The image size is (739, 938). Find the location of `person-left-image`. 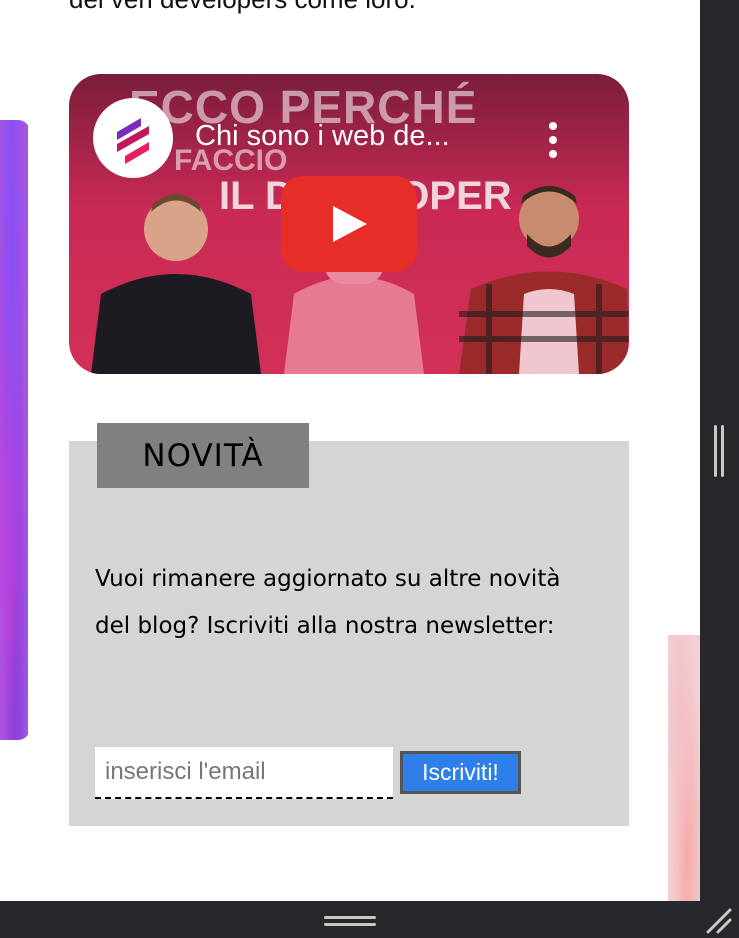

person-left-image is located at coordinates (176, 284).